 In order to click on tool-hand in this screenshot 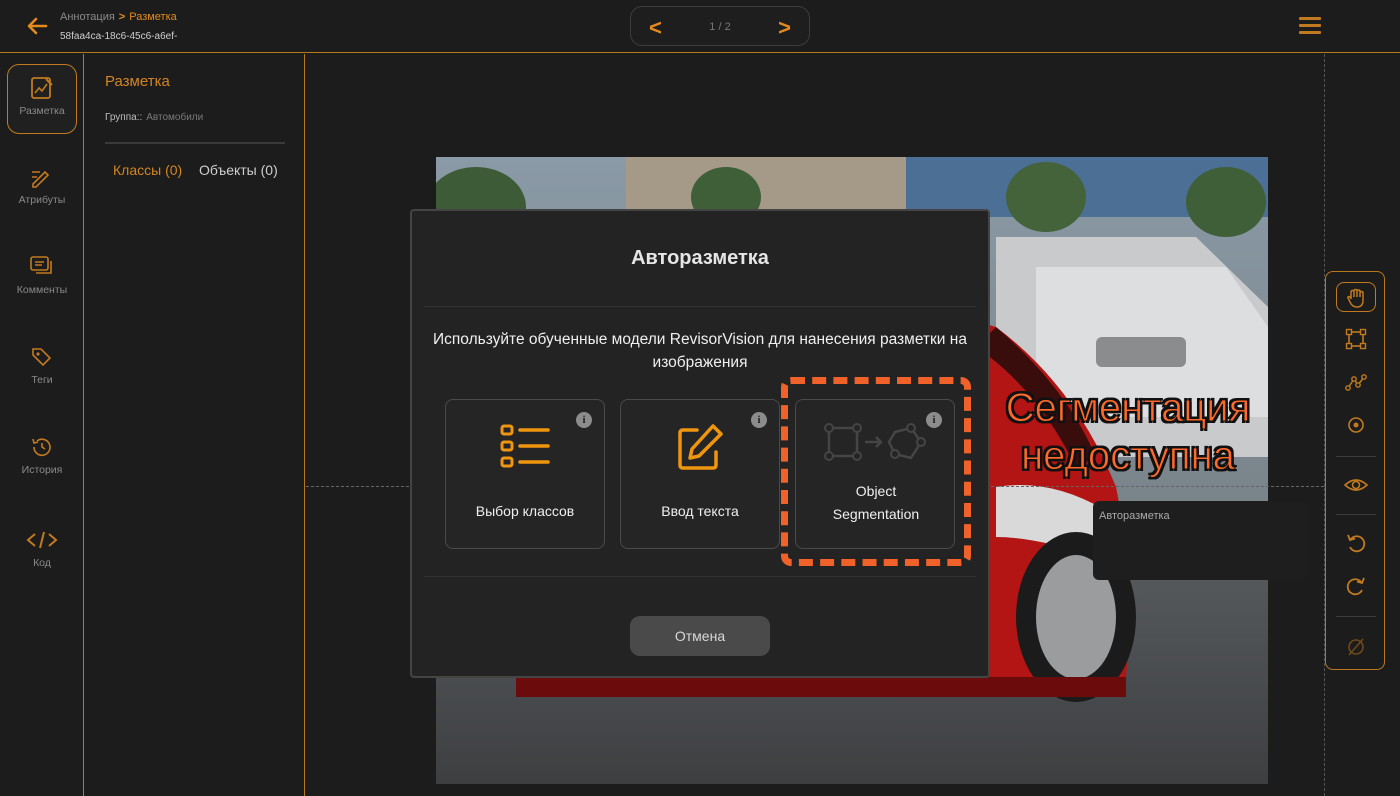, I will do `click(1356, 297)`.